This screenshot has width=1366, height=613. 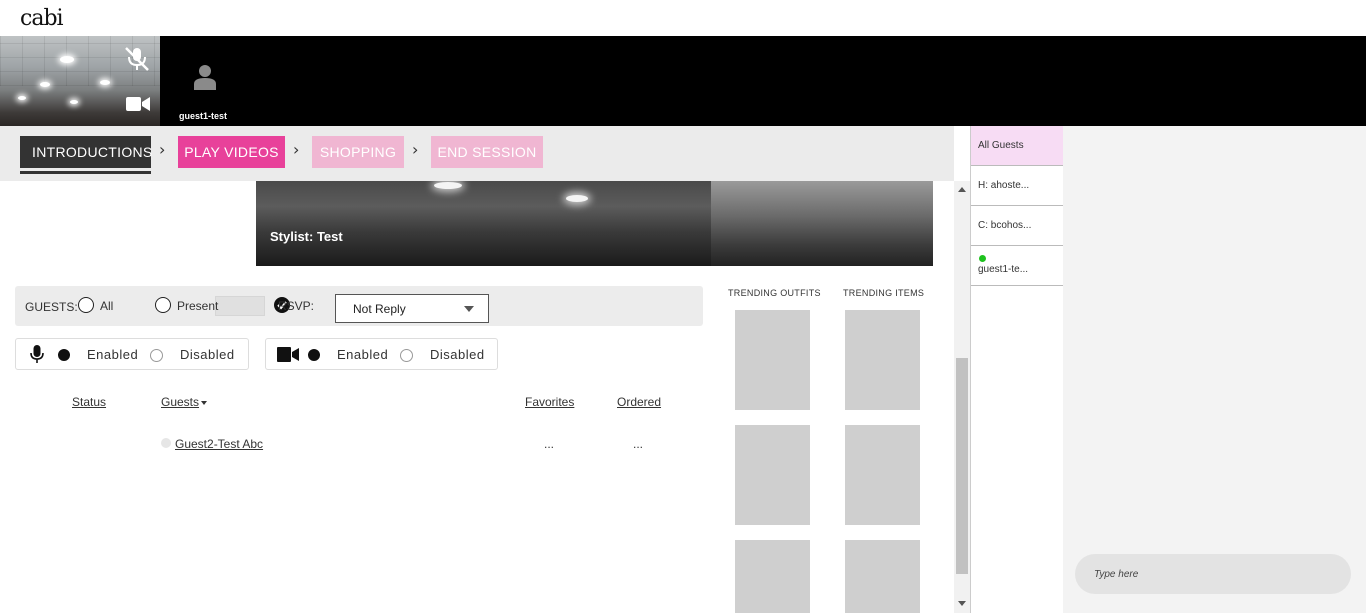 What do you see at coordinates (487, 152) in the screenshot?
I see `step-end-session: END SESSION` at bounding box center [487, 152].